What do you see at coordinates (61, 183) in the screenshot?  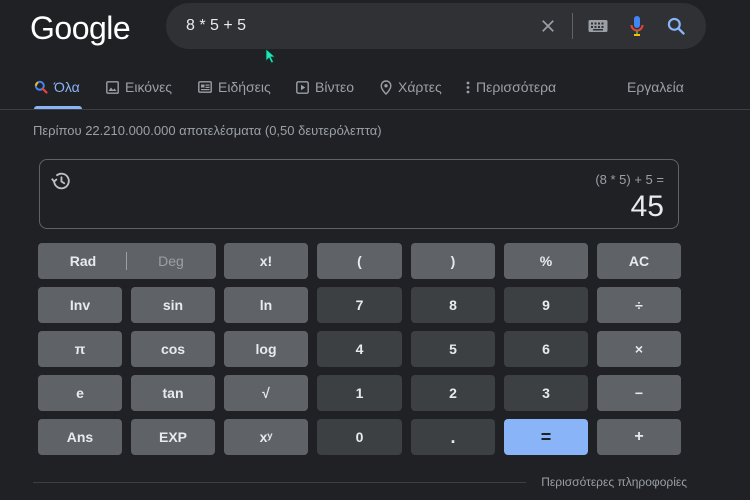 I see `history-icon` at bounding box center [61, 183].